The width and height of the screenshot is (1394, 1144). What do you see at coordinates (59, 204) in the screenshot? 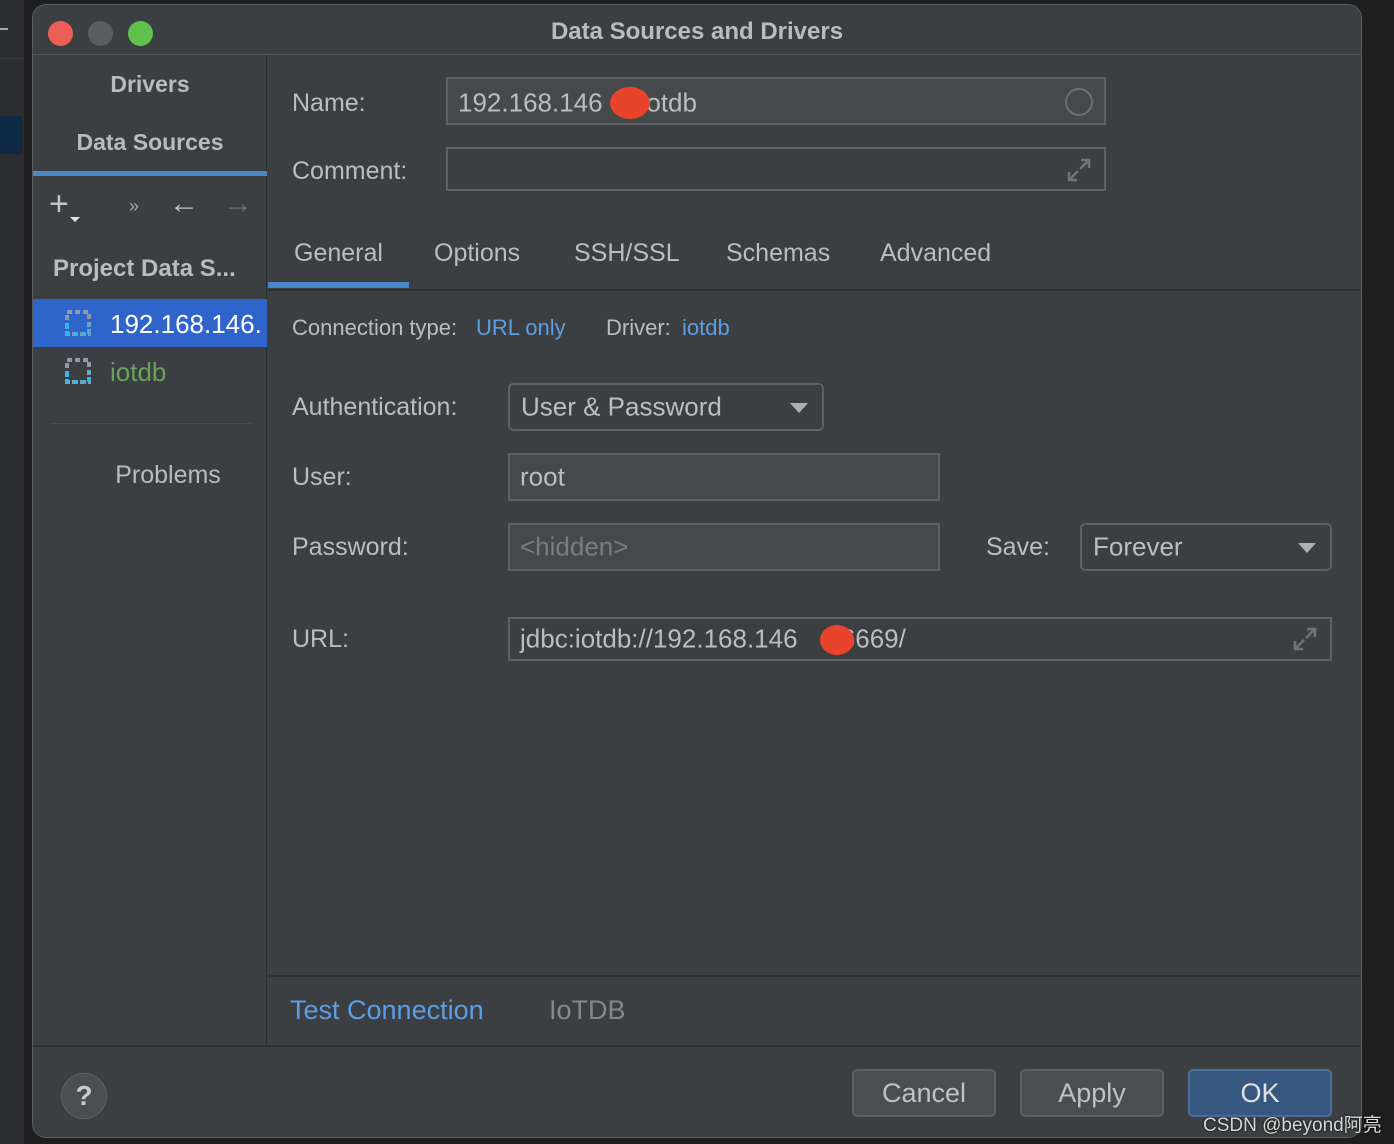
I see `add-icon: +` at bounding box center [59, 204].